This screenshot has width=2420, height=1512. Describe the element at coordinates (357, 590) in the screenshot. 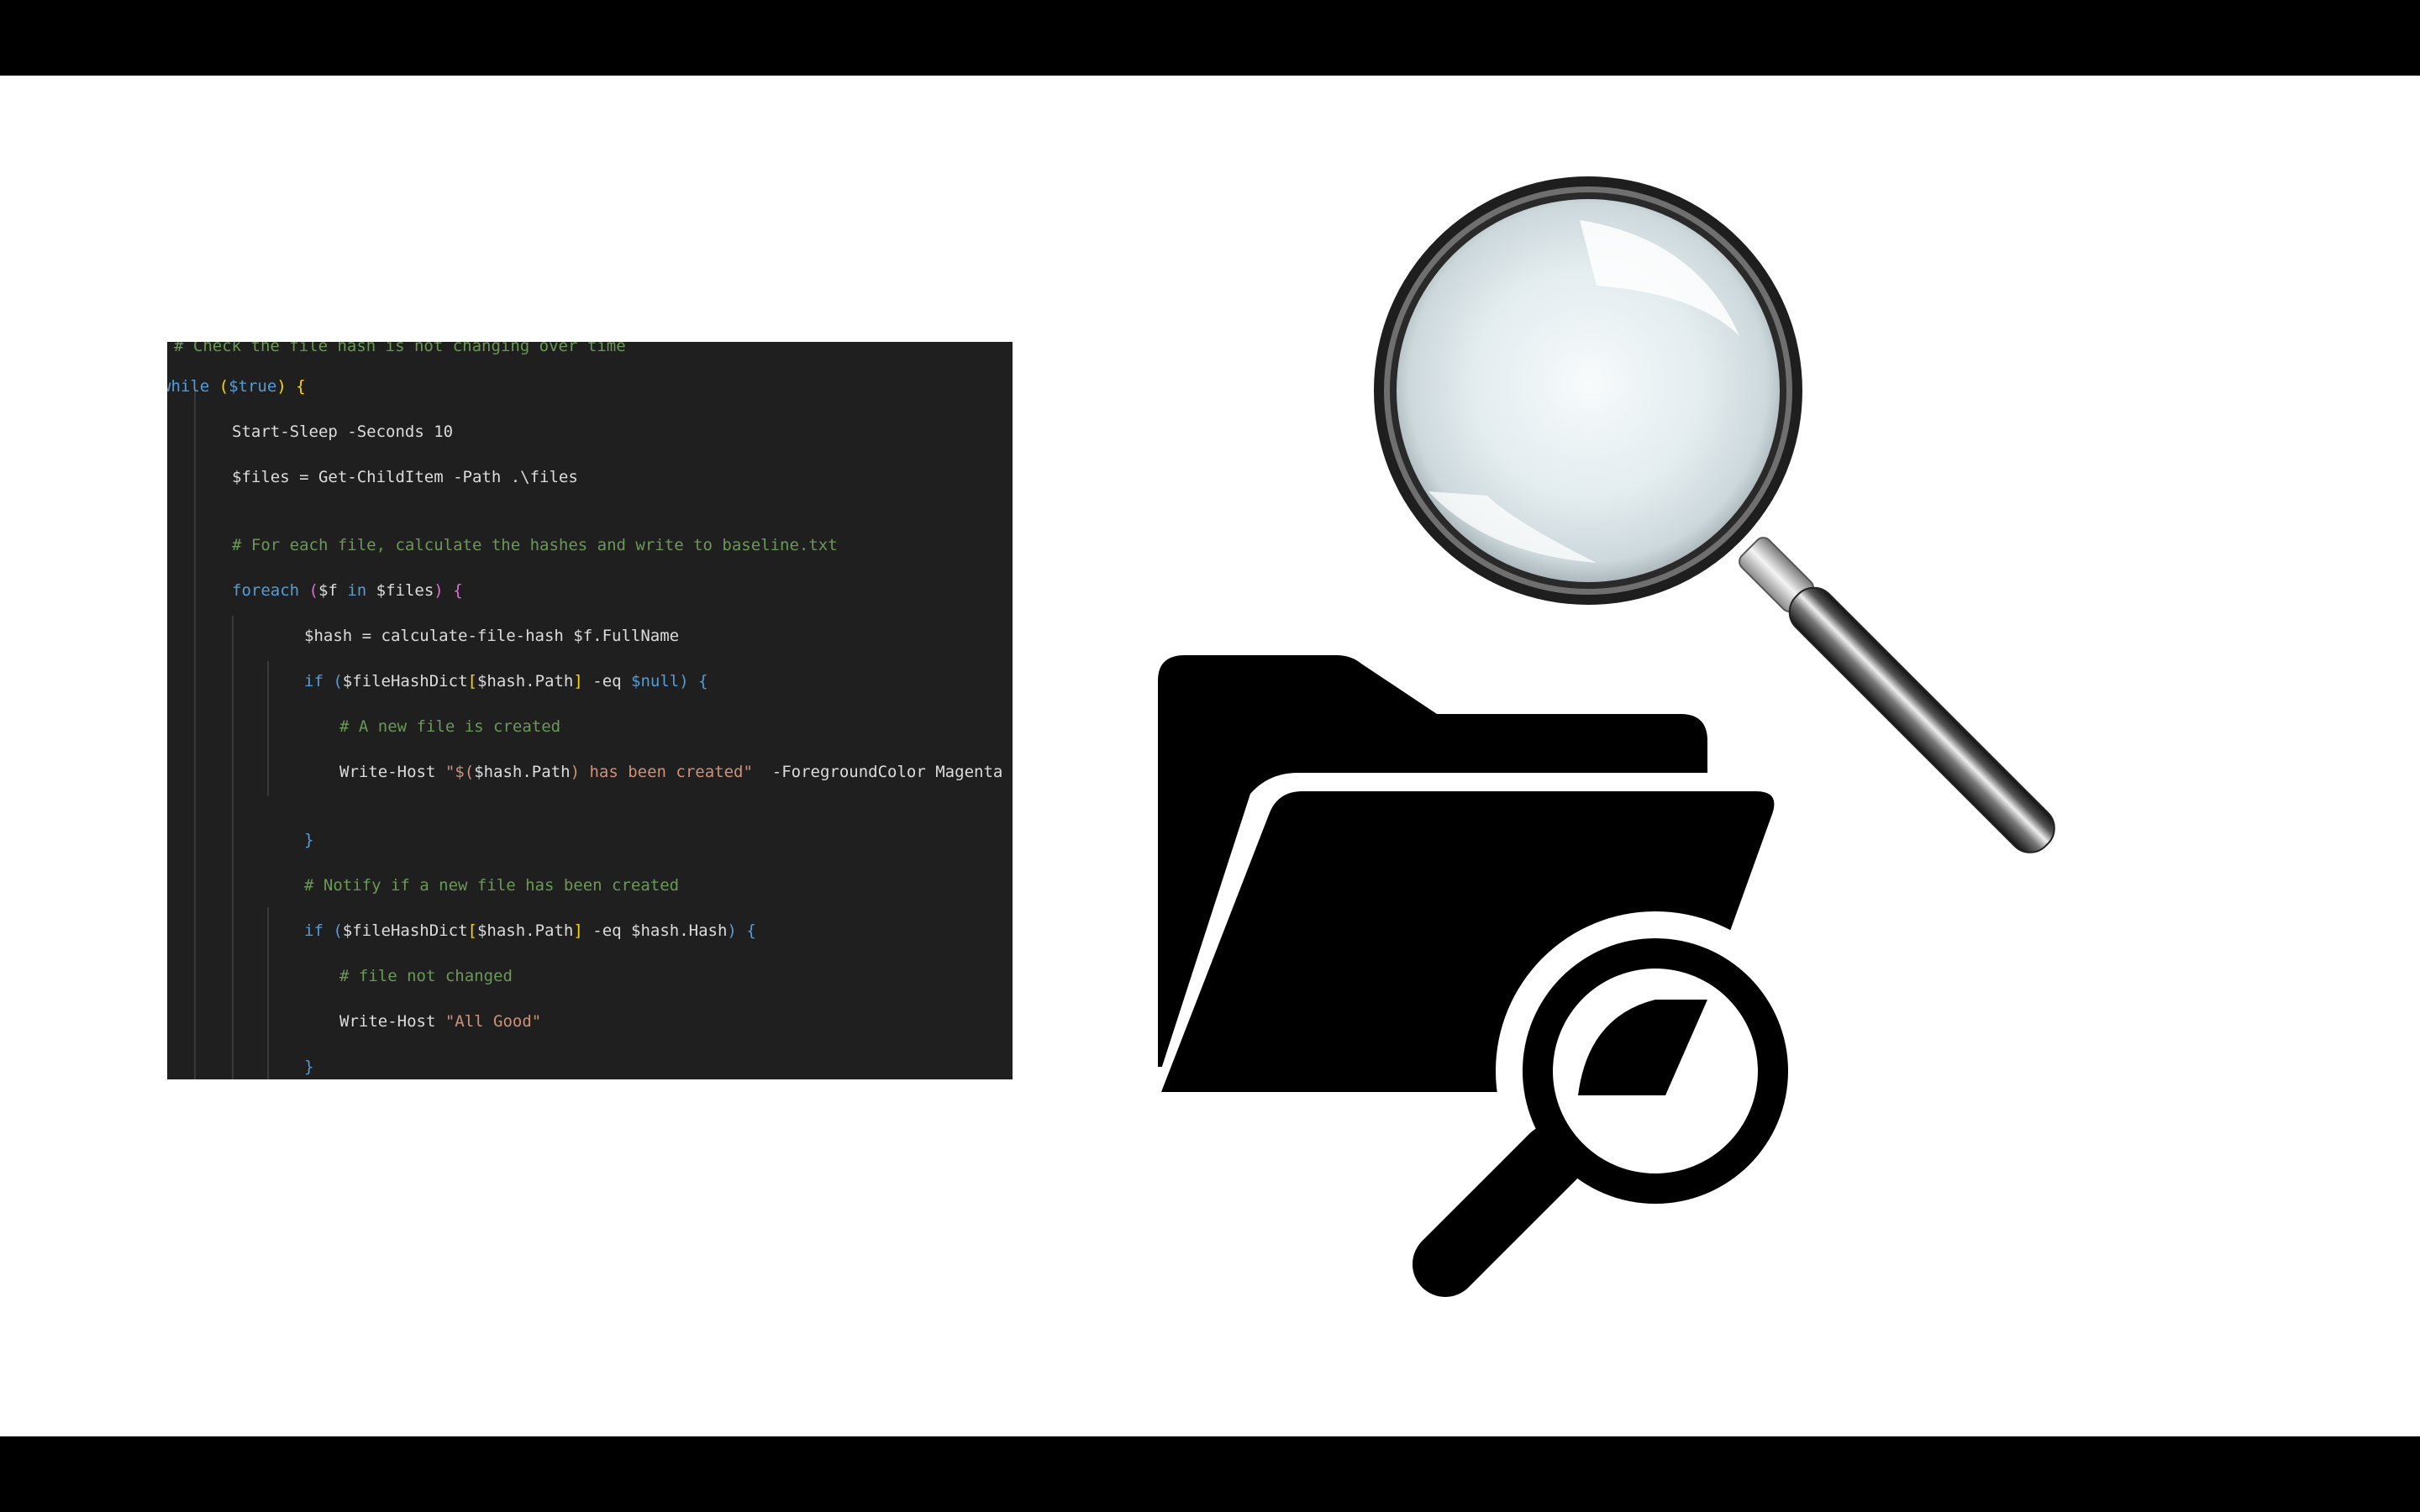

I see `code-token-keyword: in` at that location.